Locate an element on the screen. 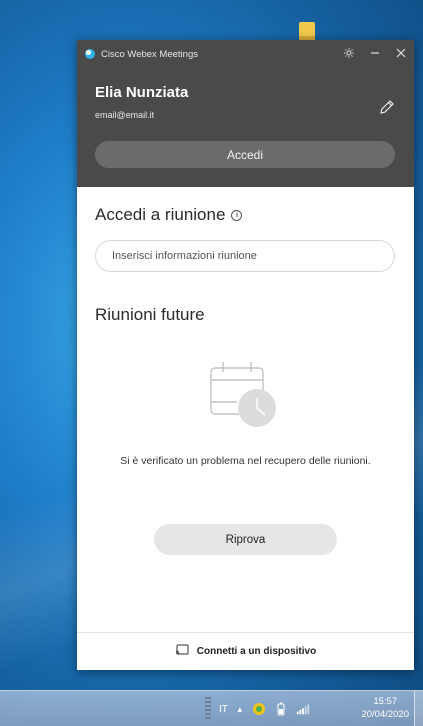 This screenshot has height=726, width=423. show-hidden-icons-icon: ▲ is located at coordinates (240, 709).